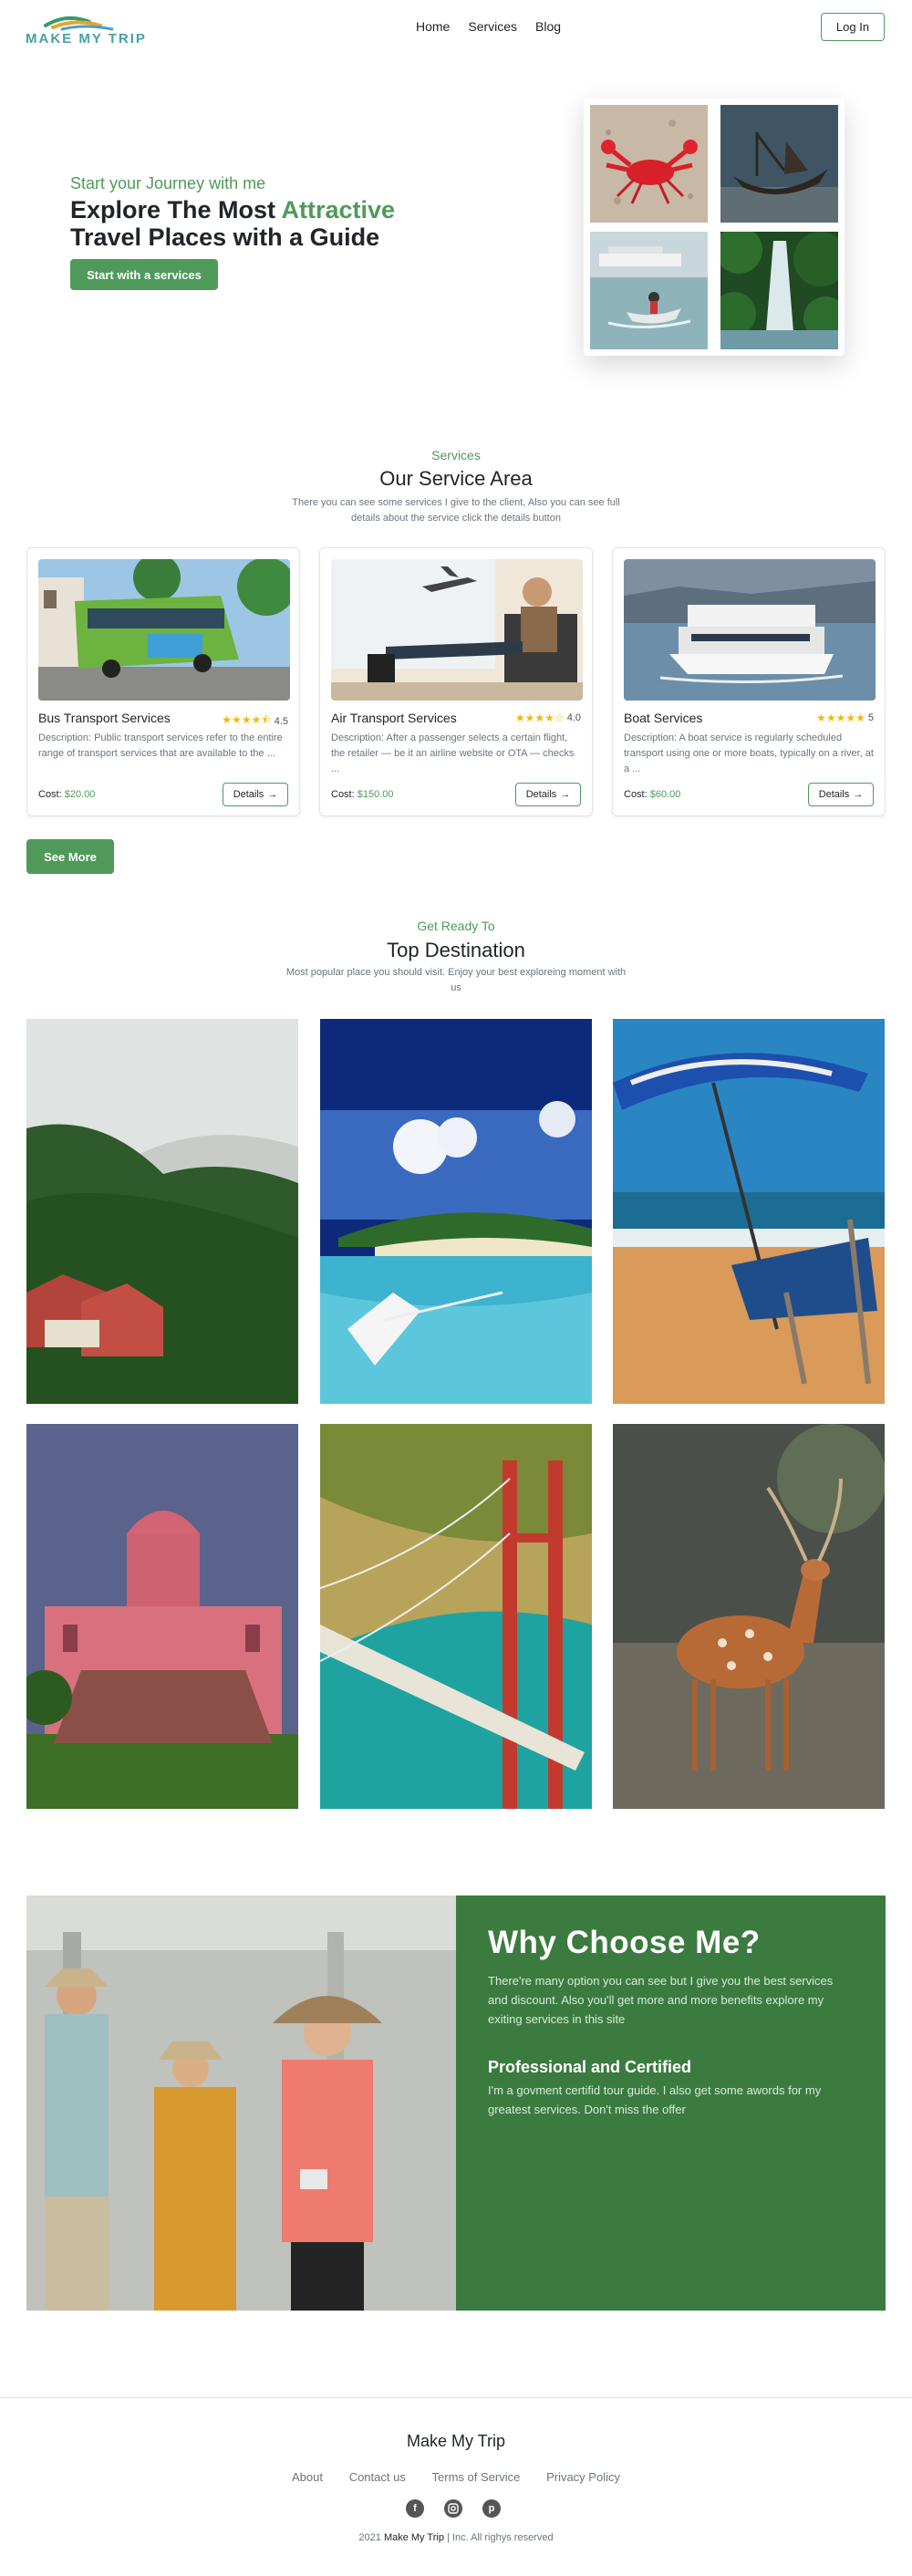 The image size is (912, 2576). Describe the element at coordinates (590, 2067) in the screenshot. I see `why-subtitle: Professional and Certified` at that location.